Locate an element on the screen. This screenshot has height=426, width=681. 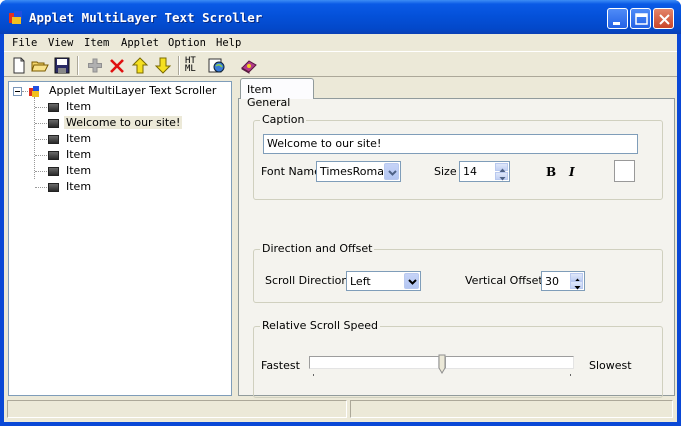
font-name-value: TimesRoman is located at coordinates (355, 171).